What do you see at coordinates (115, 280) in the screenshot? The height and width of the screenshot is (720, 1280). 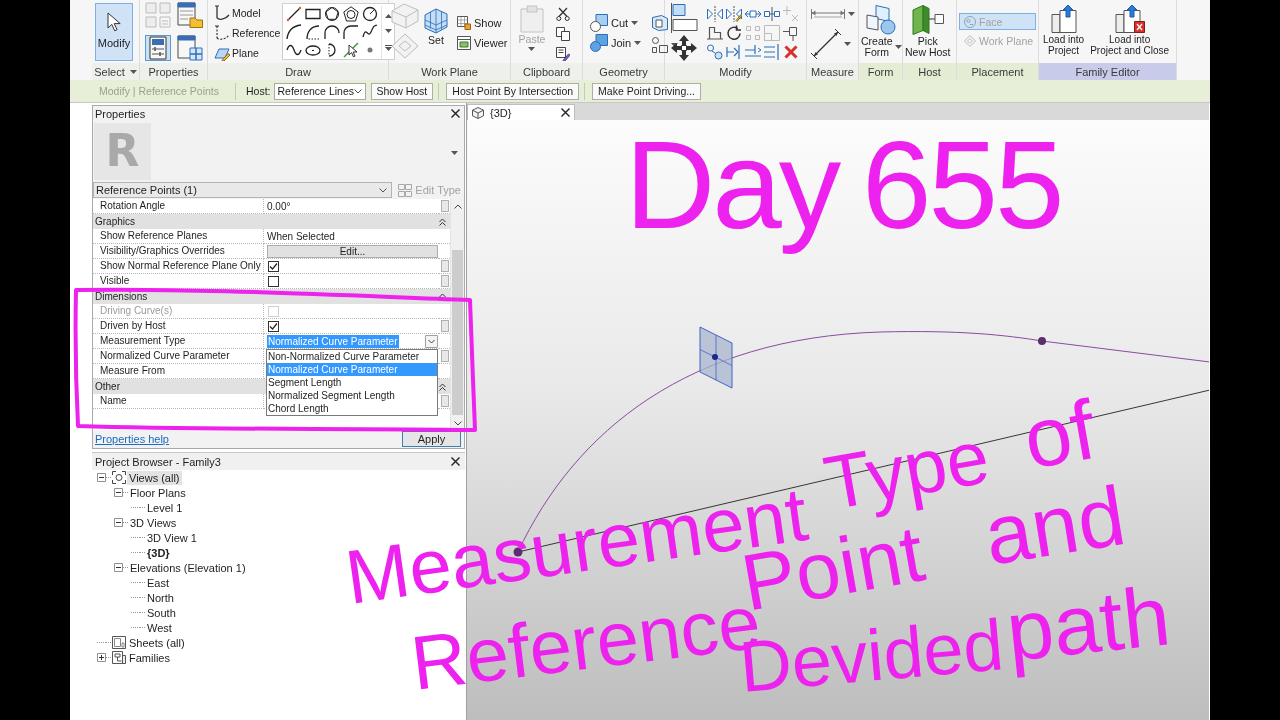 I see `property-name: Visible` at bounding box center [115, 280].